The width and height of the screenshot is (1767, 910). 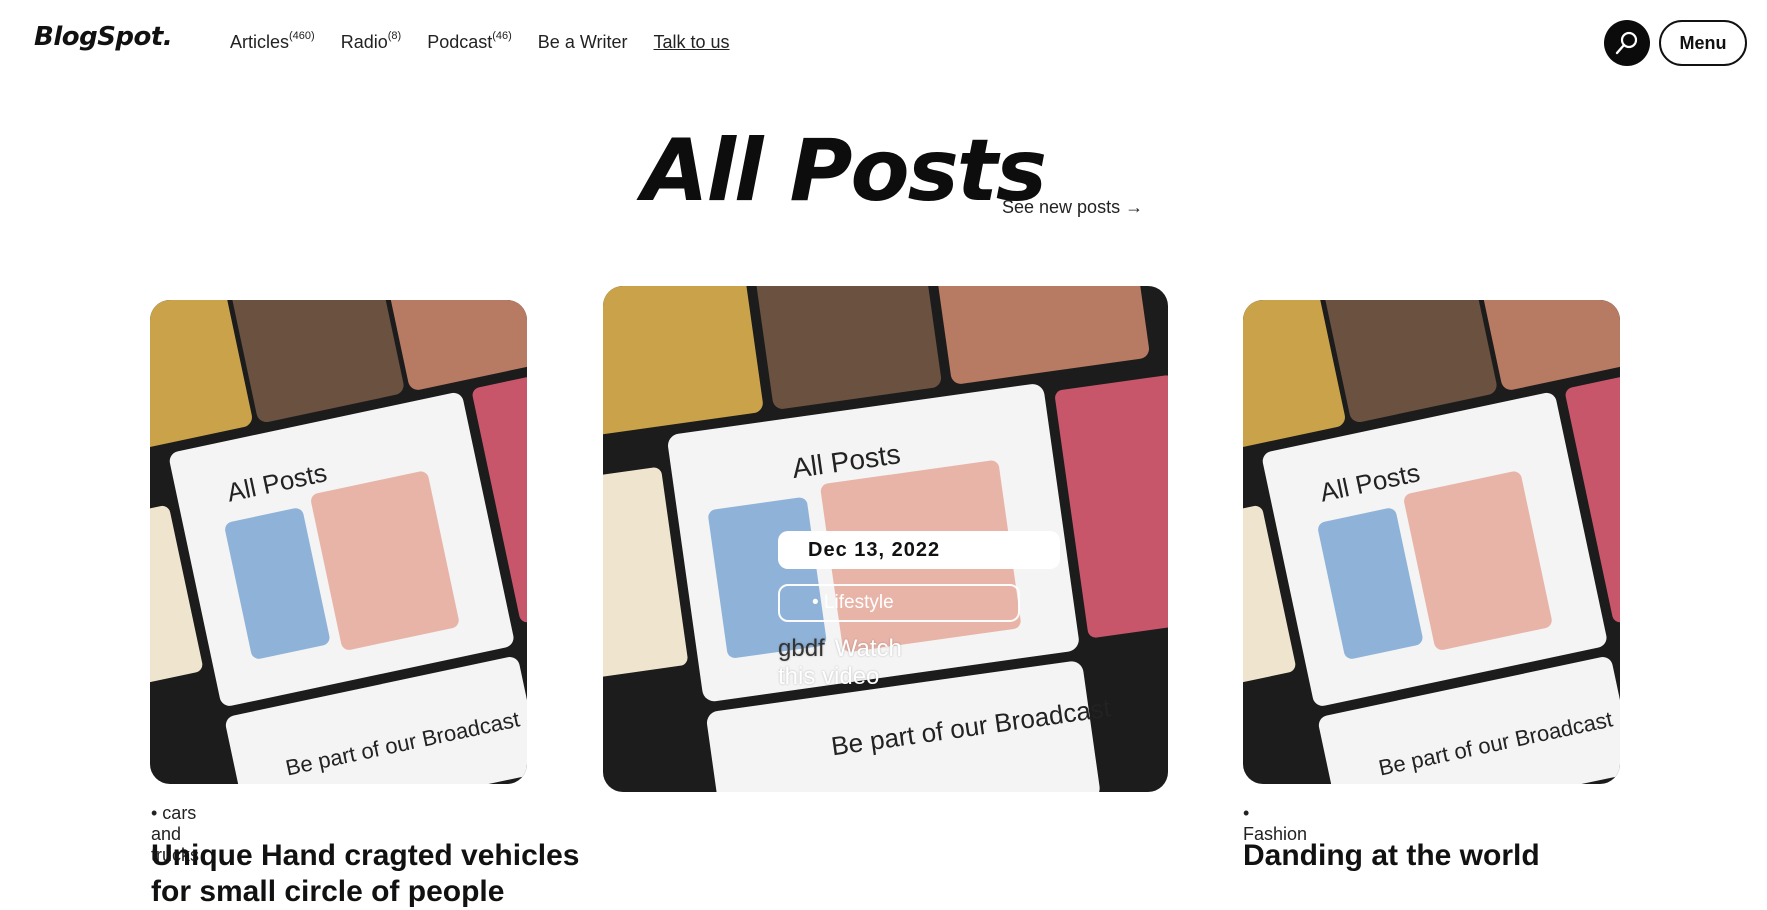 What do you see at coordinates (801, 648) in the screenshot?
I see `watch-prefix: gbdf` at bounding box center [801, 648].